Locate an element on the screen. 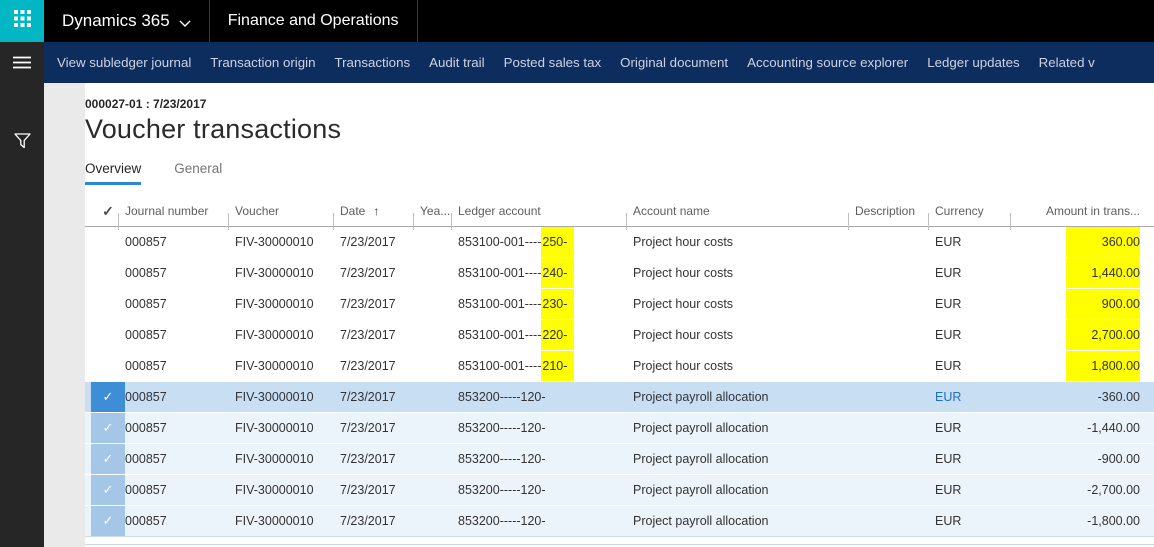  cell-amount: 2,700.00 is located at coordinates (1078, 335).